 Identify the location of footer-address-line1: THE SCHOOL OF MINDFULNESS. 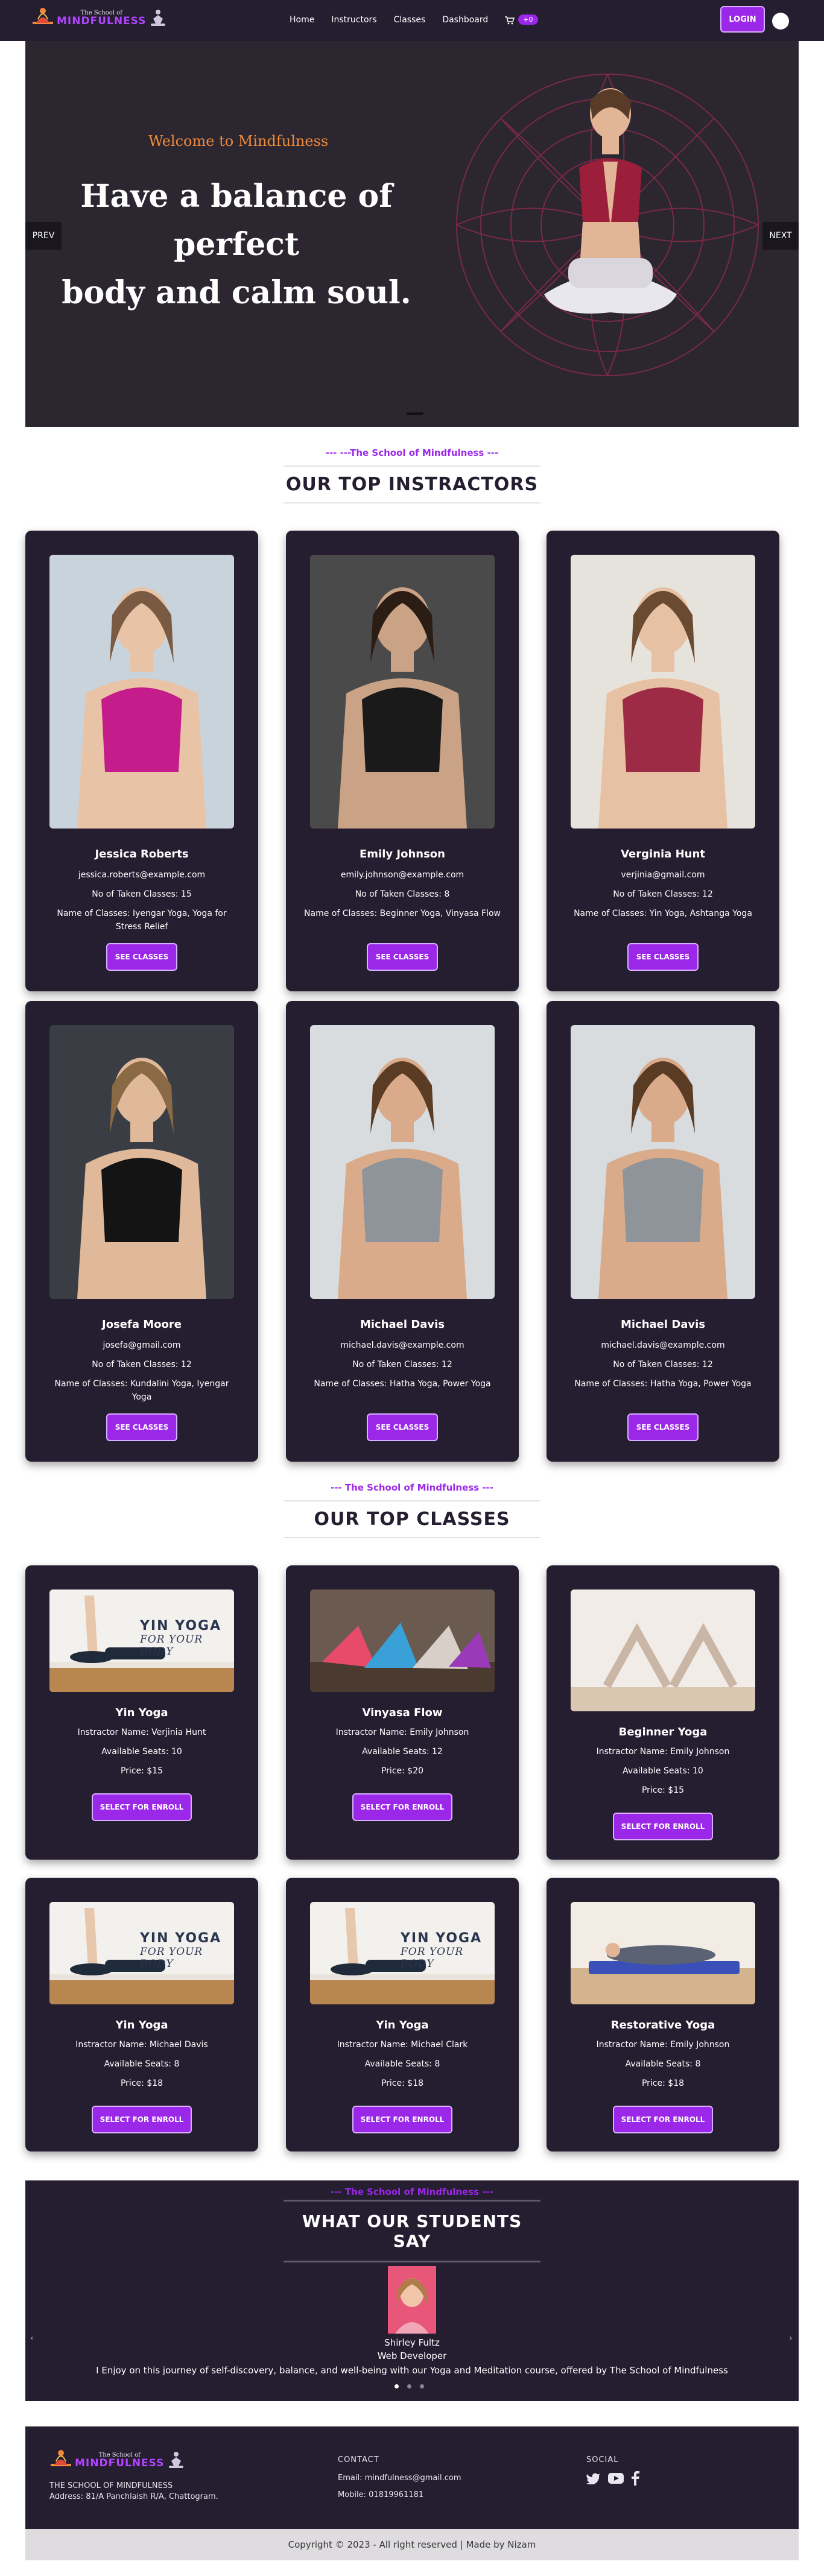
(111, 2485).